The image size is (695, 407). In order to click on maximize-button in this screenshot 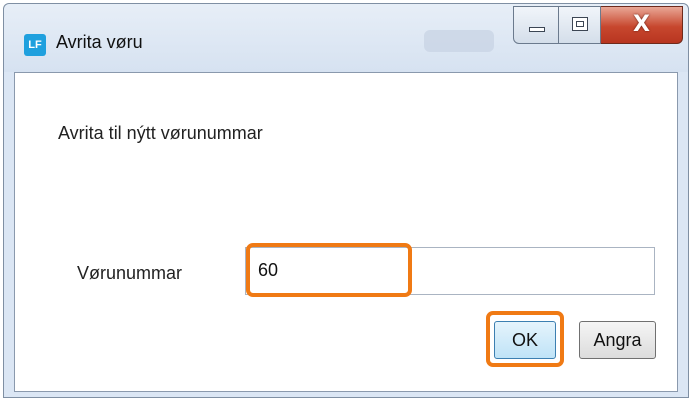, I will do `click(580, 25)`.